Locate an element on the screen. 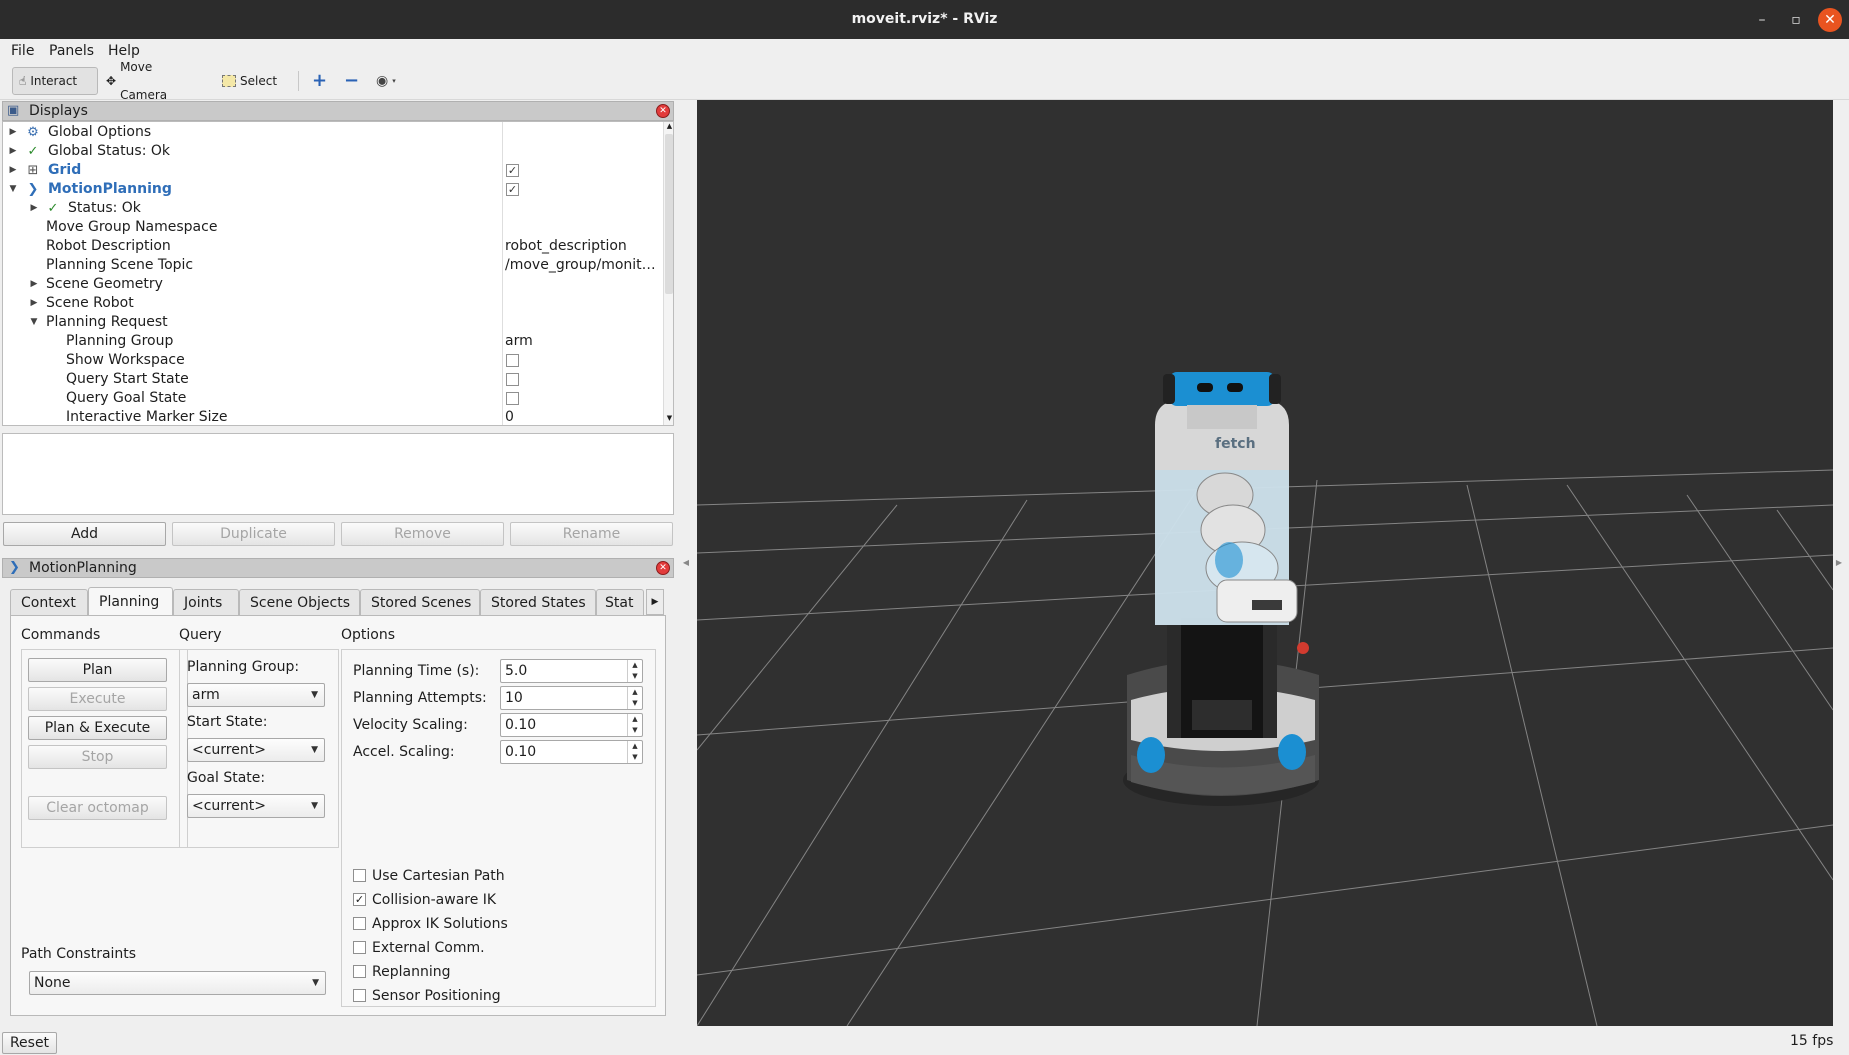 This screenshot has width=1849, height=1055. plus-icon: + is located at coordinates (318, 81).